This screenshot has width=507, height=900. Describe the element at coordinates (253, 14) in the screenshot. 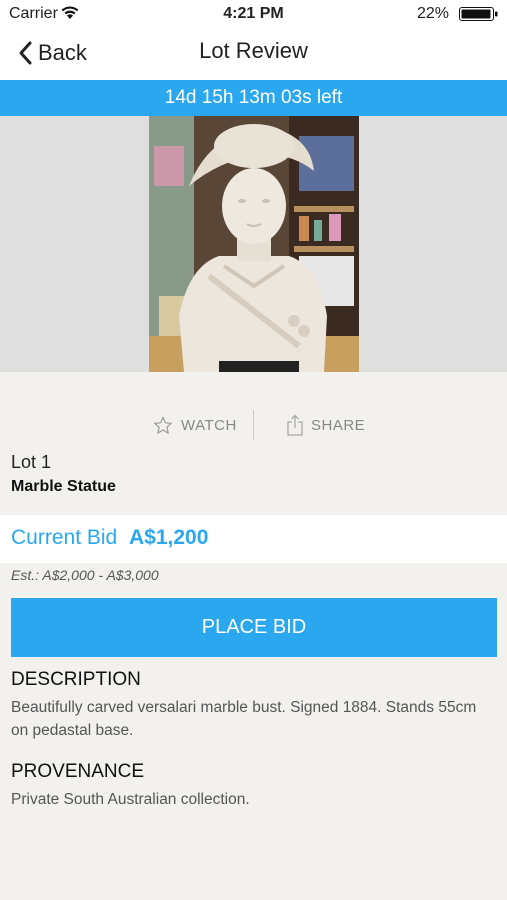

I see `status-bar: Carrier 4:21 PM 22%` at that location.